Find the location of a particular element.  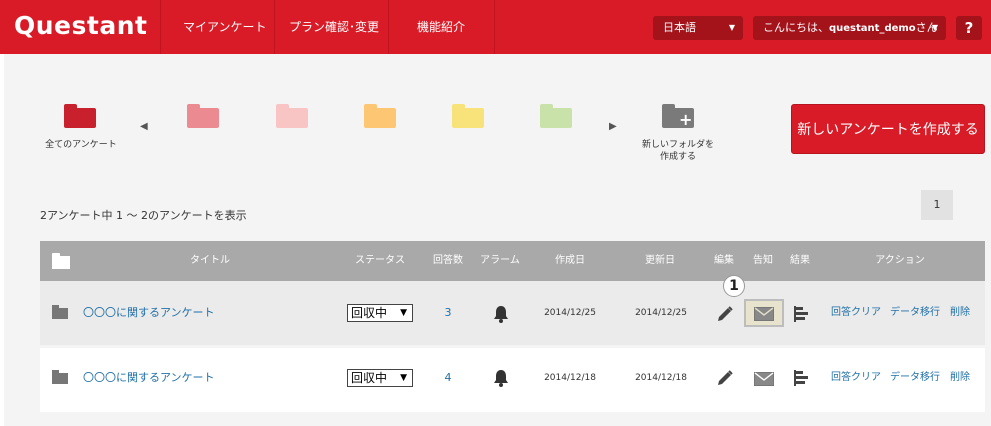

username: questant_demo is located at coordinates (872, 28).